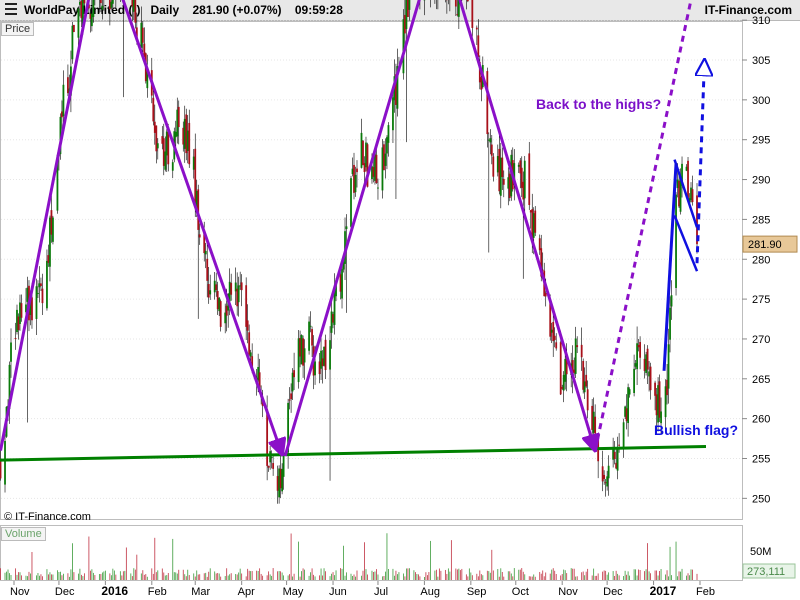 The height and width of the screenshot is (600, 800). Describe the element at coordinates (761, 61) in the screenshot. I see `y-tick-label: 305` at that location.